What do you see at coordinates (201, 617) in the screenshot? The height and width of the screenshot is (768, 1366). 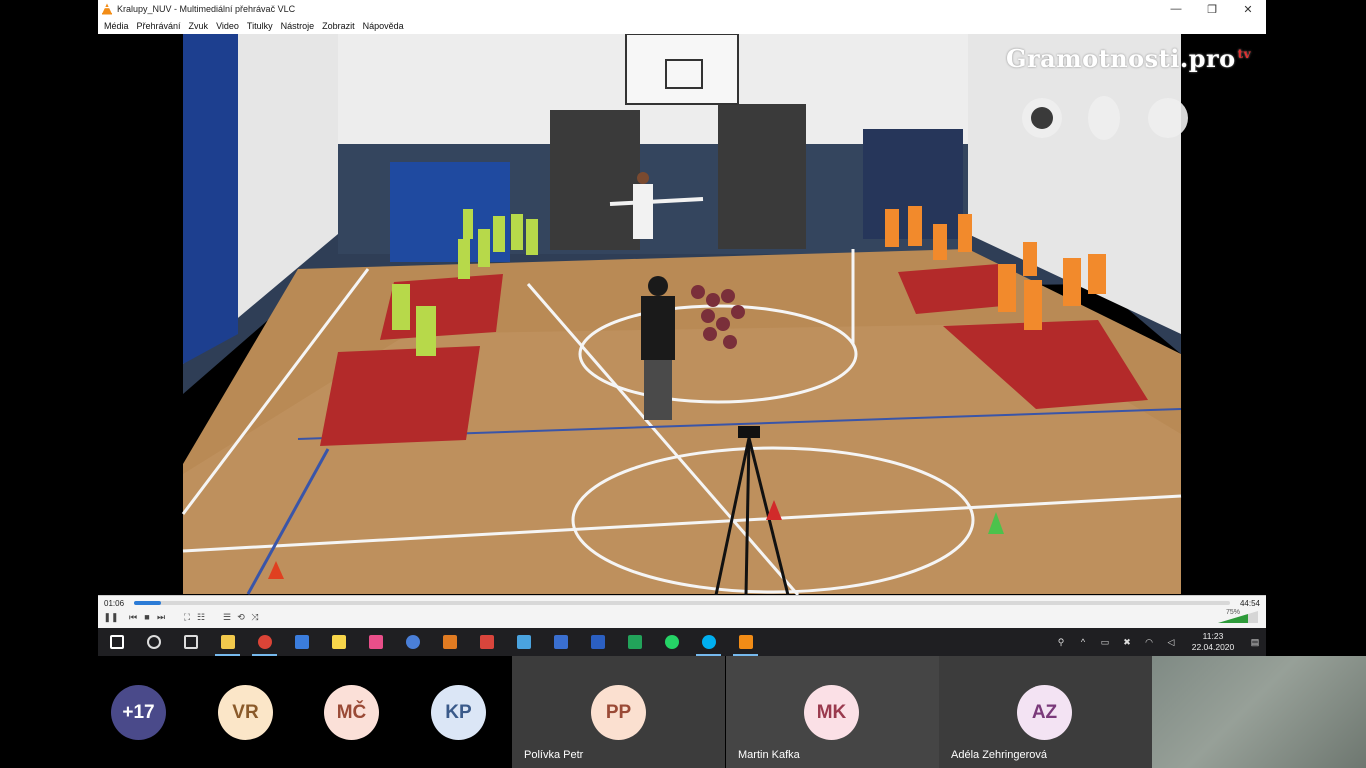 I see `extended-settings-icon: ☷` at bounding box center [201, 617].